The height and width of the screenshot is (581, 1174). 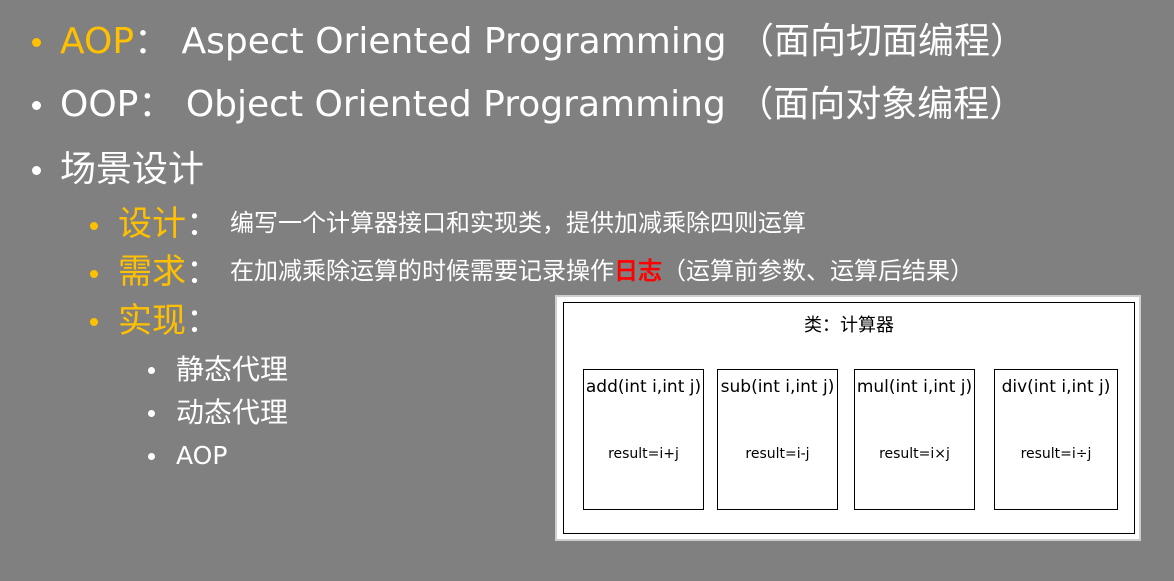 I want to click on method-result: result=i×j, so click(x=914, y=454).